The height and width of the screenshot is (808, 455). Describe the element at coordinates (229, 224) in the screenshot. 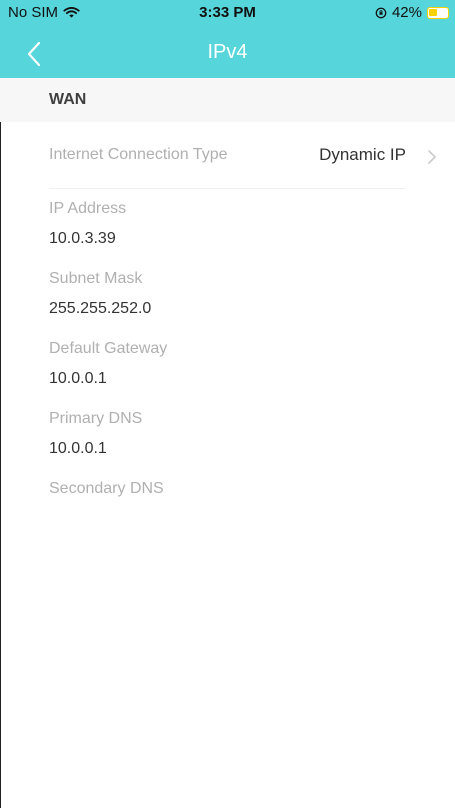

I see `ip-address-field: IP Address 10.0.3.39` at that location.